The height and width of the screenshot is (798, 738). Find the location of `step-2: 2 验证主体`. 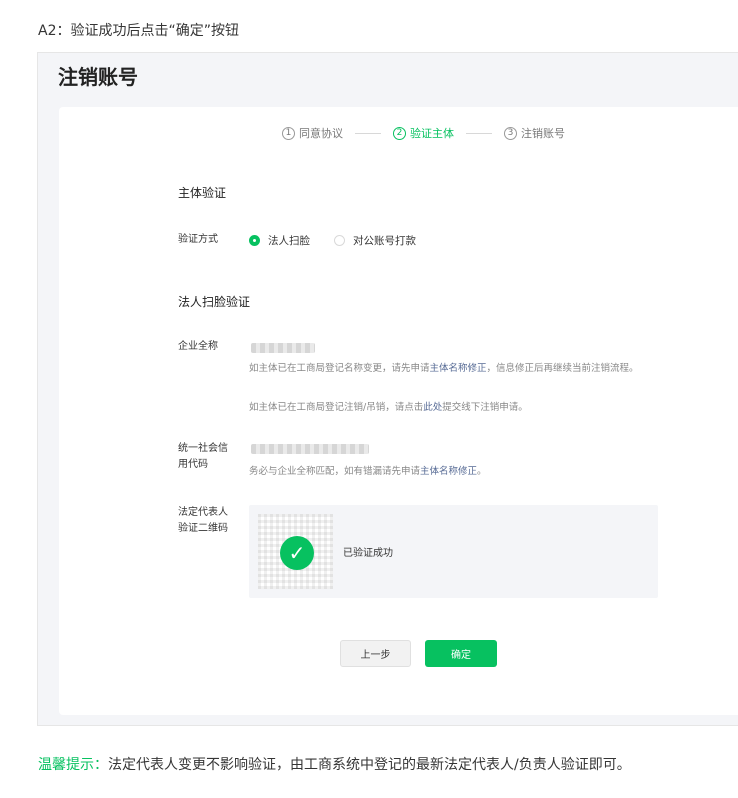

step-2: 2 验证主体 is located at coordinates (423, 133).